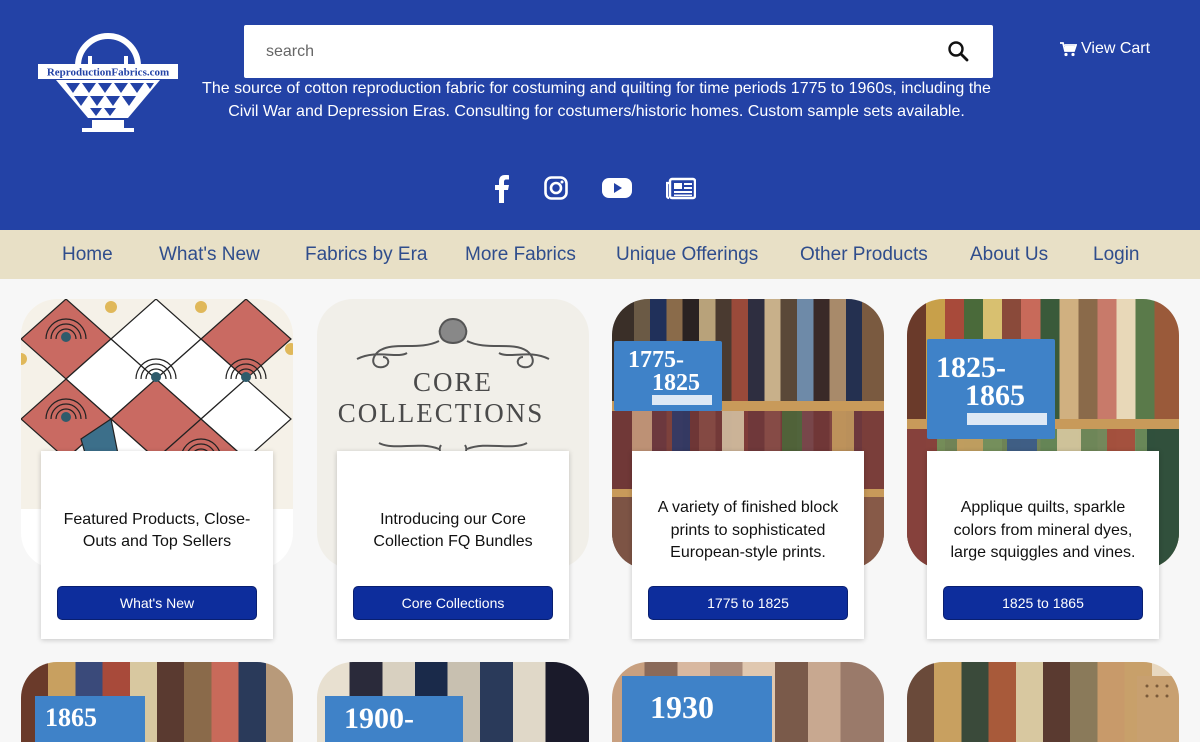 The height and width of the screenshot is (742, 1200). What do you see at coordinates (501, 189) in the screenshot?
I see `facebook-icon` at bounding box center [501, 189].